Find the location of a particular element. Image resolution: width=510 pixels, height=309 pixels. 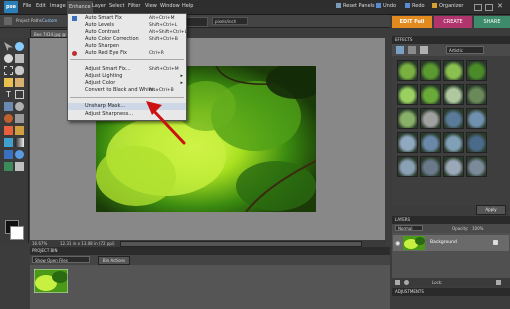

crop-tool-icon is located at coordinates (19, 94).